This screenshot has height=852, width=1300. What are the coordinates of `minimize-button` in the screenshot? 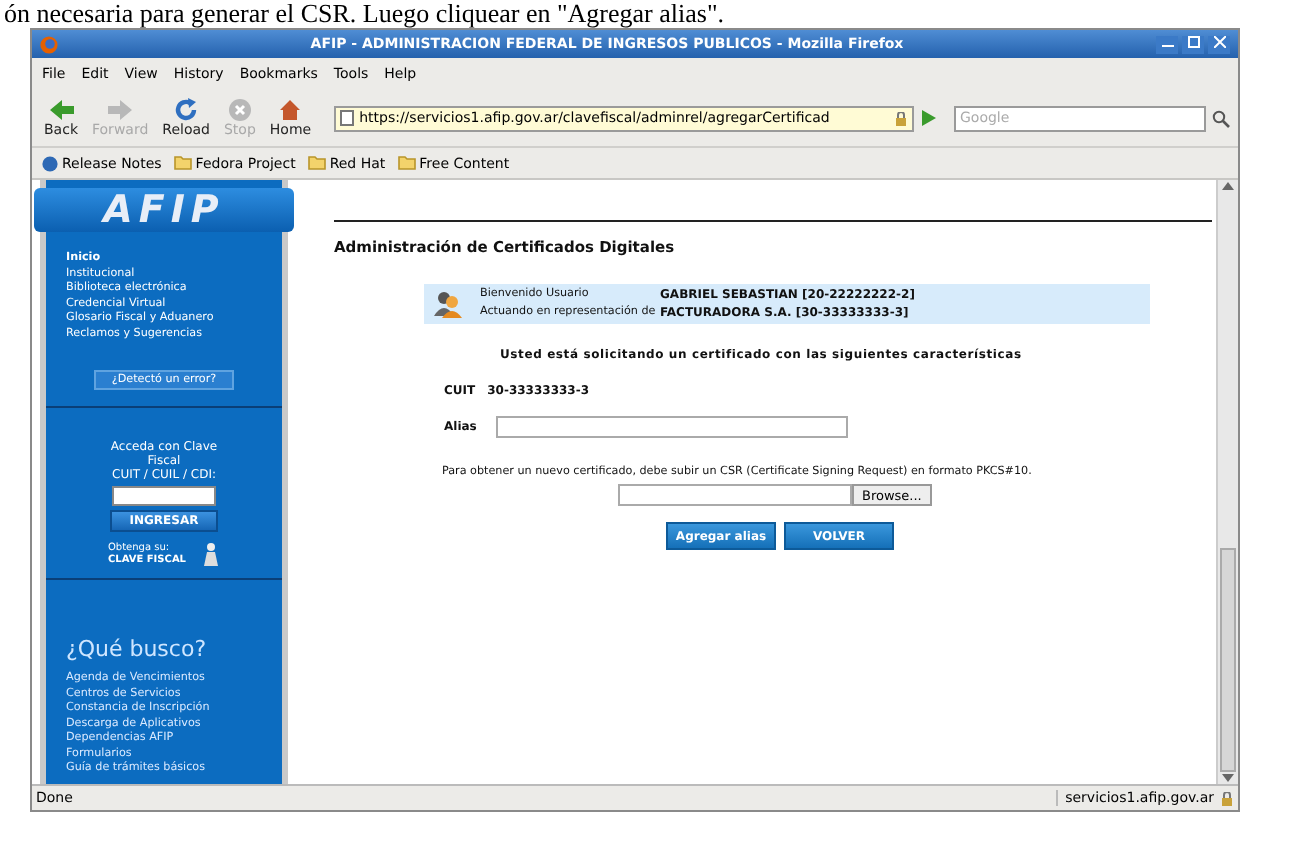 It's located at (1167, 44).